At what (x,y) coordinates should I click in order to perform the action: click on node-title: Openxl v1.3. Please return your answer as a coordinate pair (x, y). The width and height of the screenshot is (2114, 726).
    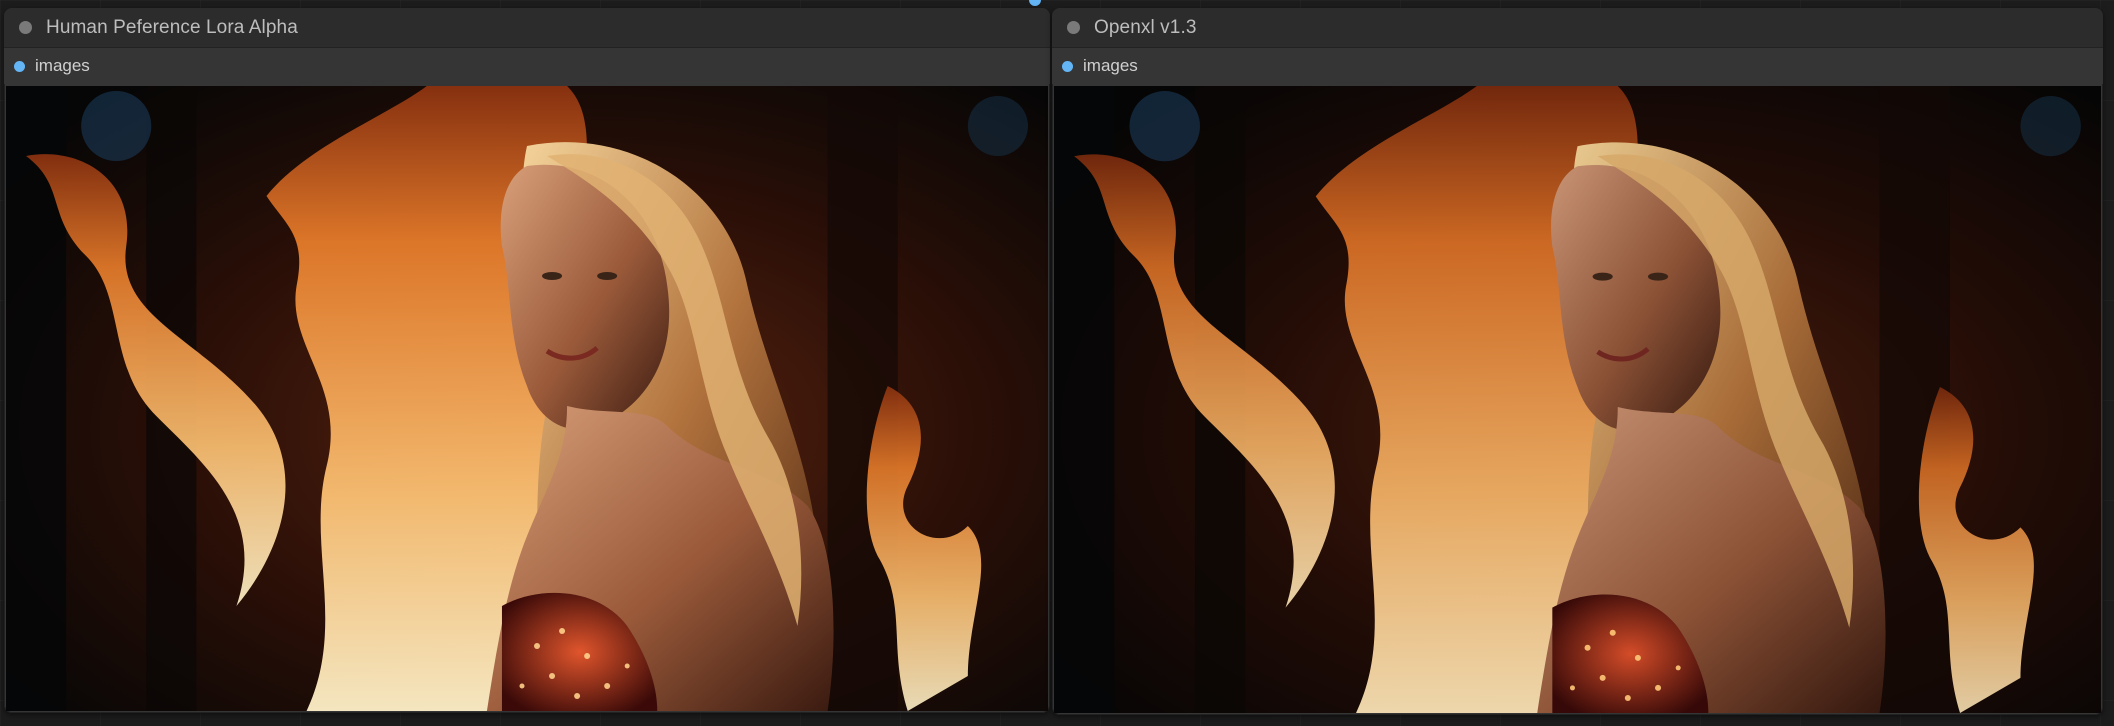
    Looking at the image, I should click on (1145, 27).